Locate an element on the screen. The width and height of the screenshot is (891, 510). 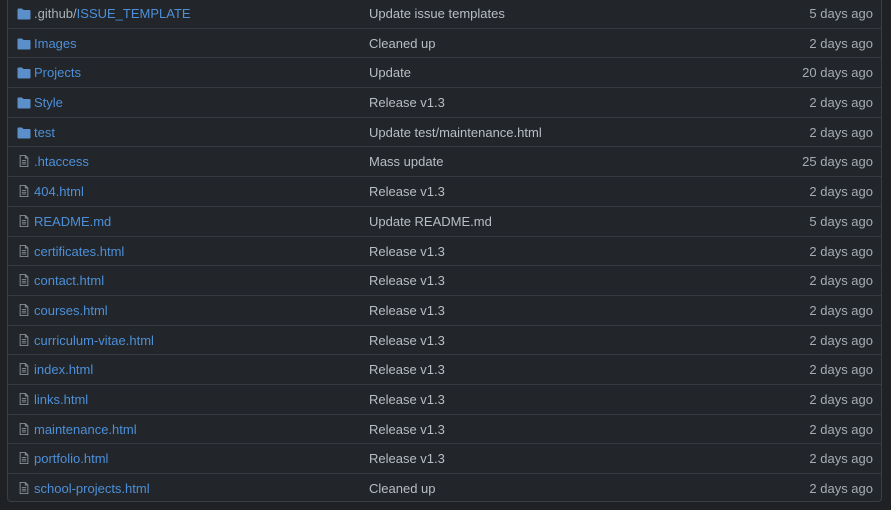
file-name: Images is located at coordinates (55, 43).